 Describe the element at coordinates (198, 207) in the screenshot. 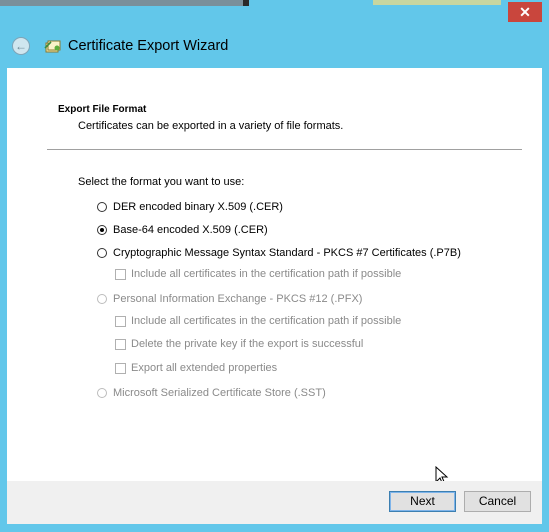

I see `radio-der-label: DER encoded binary X.509 (.CER)` at that location.